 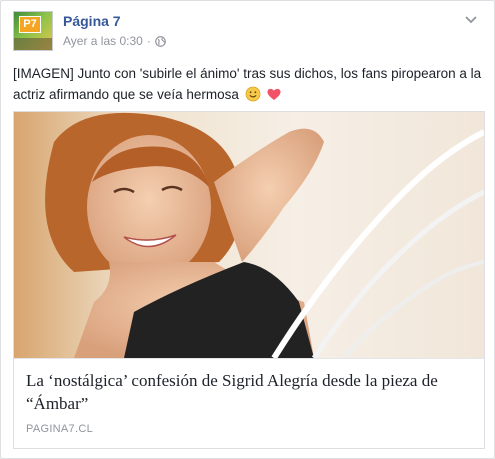 What do you see at coordinates (92, 21) in the screenshot?
I see `page-name-link: Página 7` at bounding box center [92, 21].